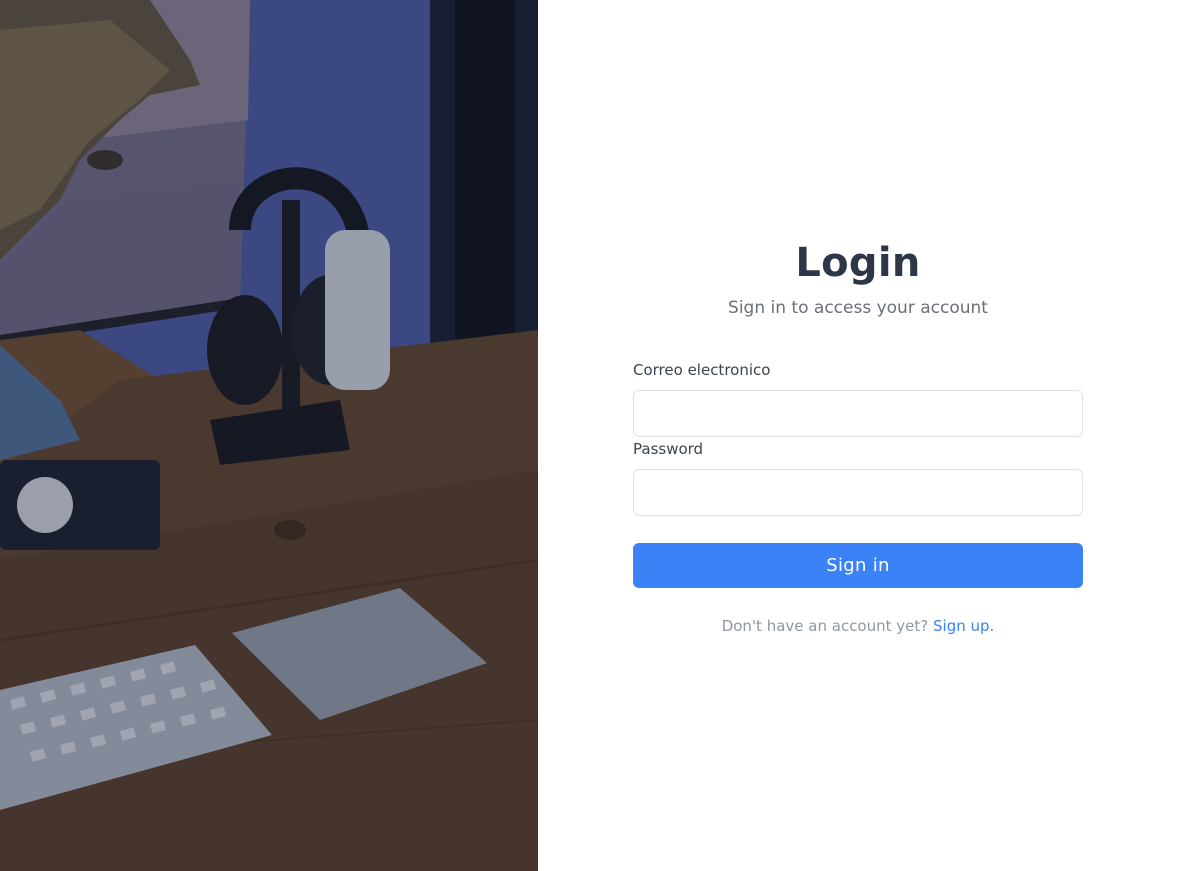  I want to click on page-title: Login, so click(858, 263).